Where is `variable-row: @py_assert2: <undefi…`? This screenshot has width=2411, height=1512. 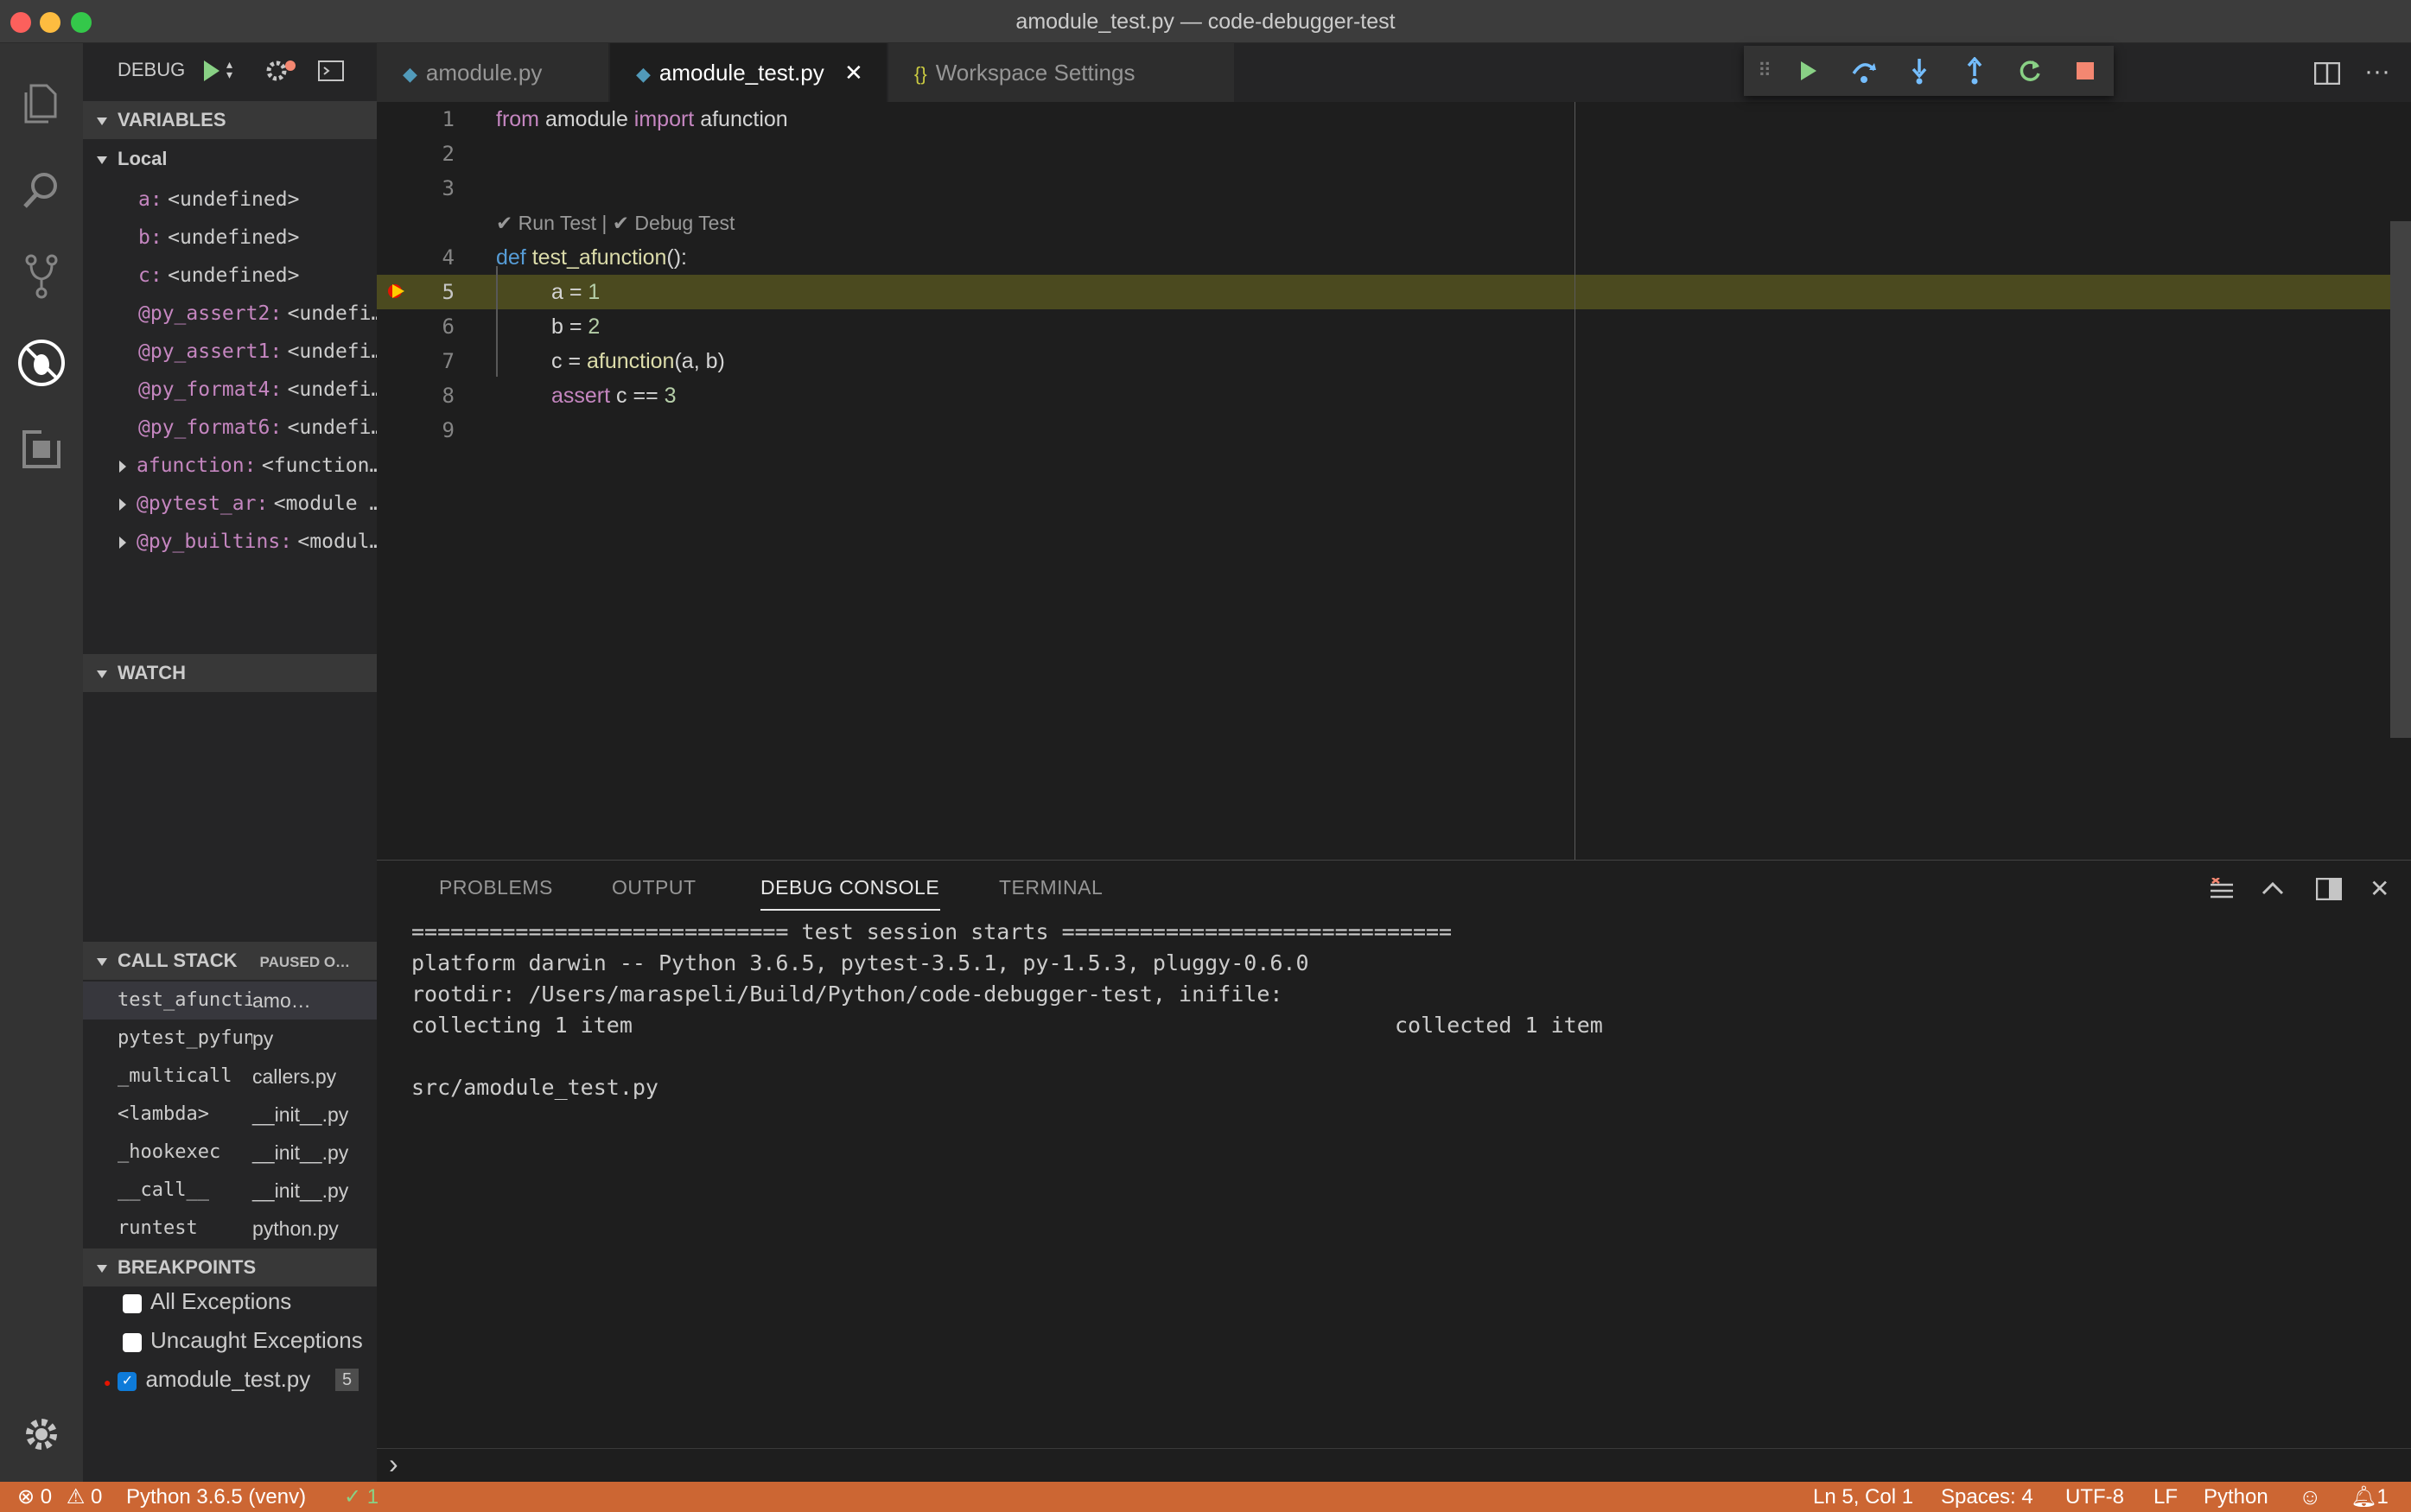
variable-row: @py_assert2: <undefi… is located at coordinates (230, 313).